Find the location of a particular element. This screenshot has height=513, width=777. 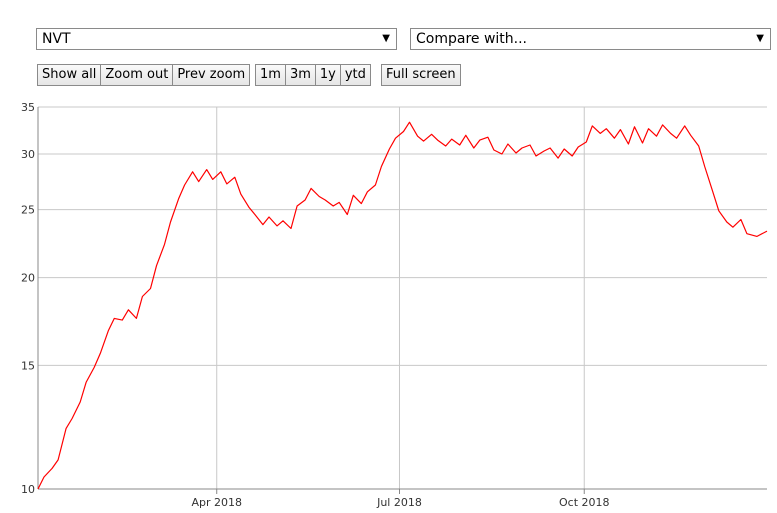

y-tick-label: 10 is located at coordinates (28, 489).